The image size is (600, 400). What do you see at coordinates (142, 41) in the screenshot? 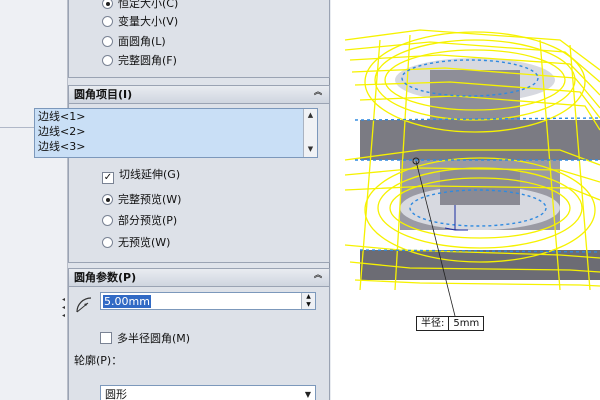
I see `radio-label: 面圆角(L)` at bounding box center [142, 41].